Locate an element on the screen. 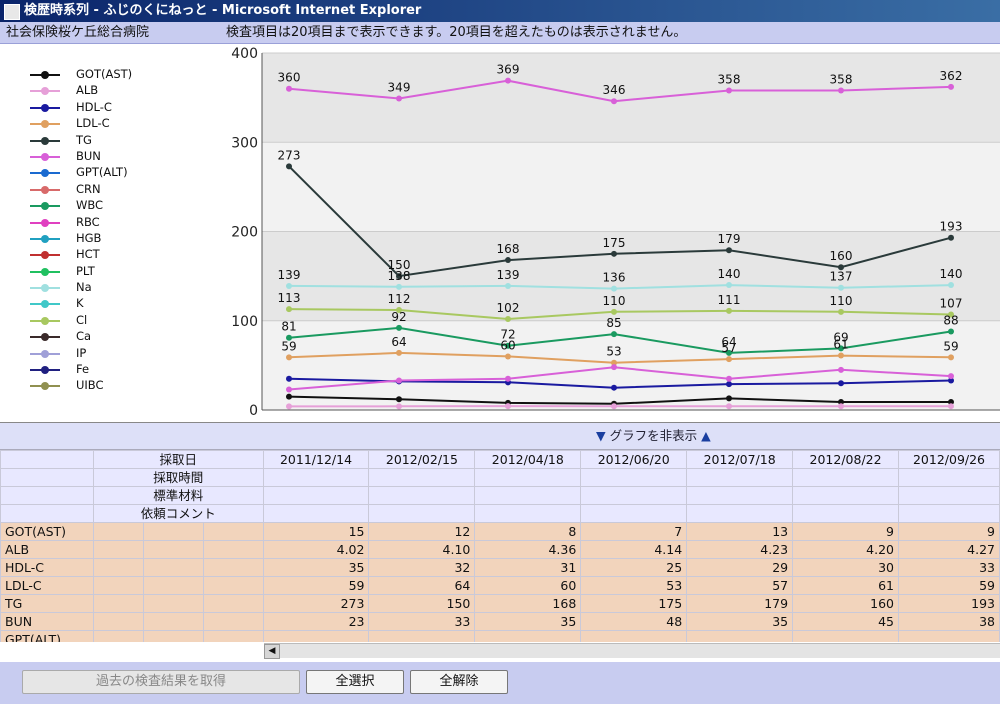 This screenshot has width=1000, height=704. header-label: 採取日 is located at coordinates (178, 459).